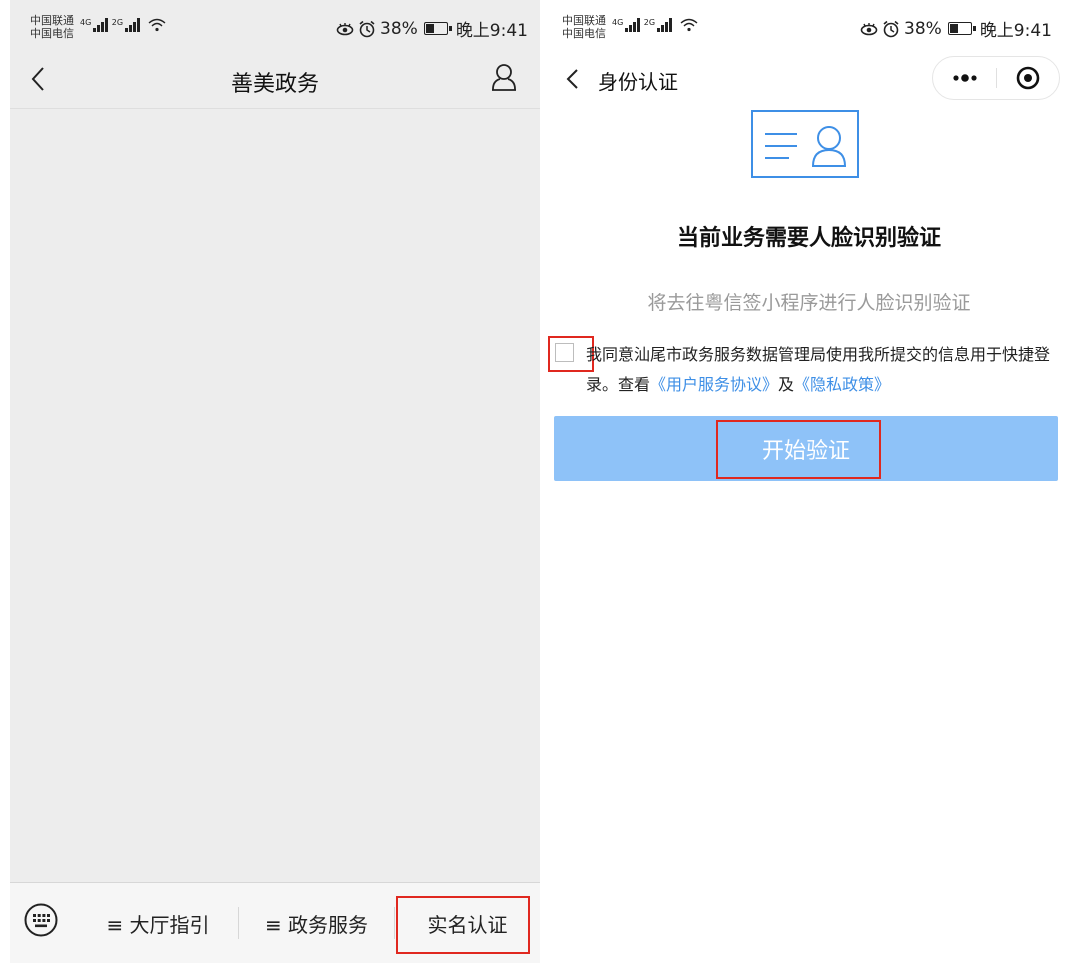 The image size is (1080, 963). I want to click on page-title: 身份认证, so click(638, 82).